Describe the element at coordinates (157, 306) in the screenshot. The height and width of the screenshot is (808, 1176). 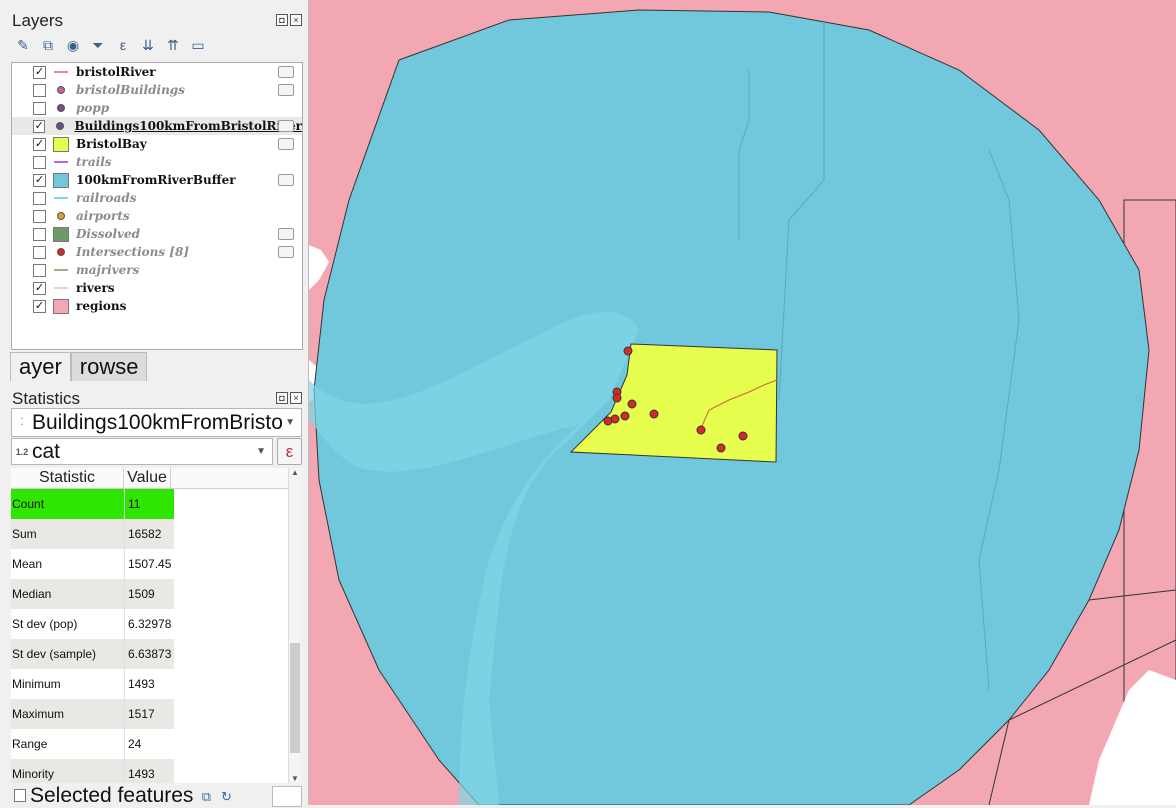
I see `layer-item: ✓ regions` at that location.